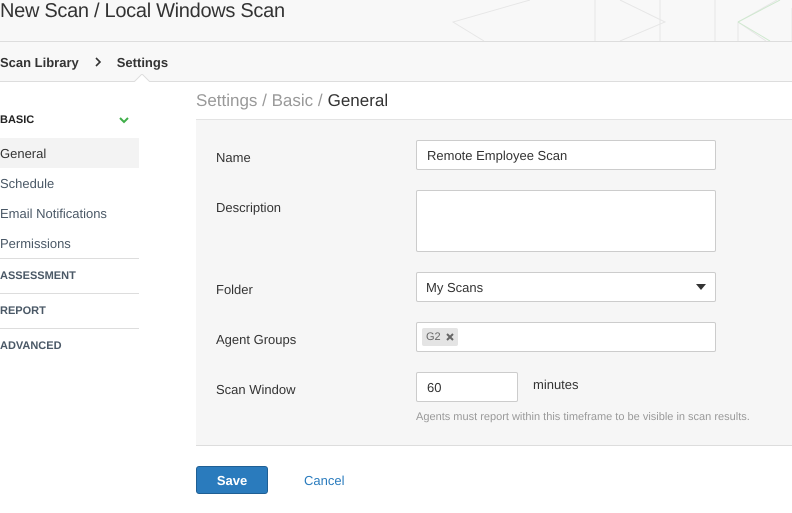  Describe the element at coordinates (69, 310) in the screenshot. I see `sidebar-section: REPORT` at that location.